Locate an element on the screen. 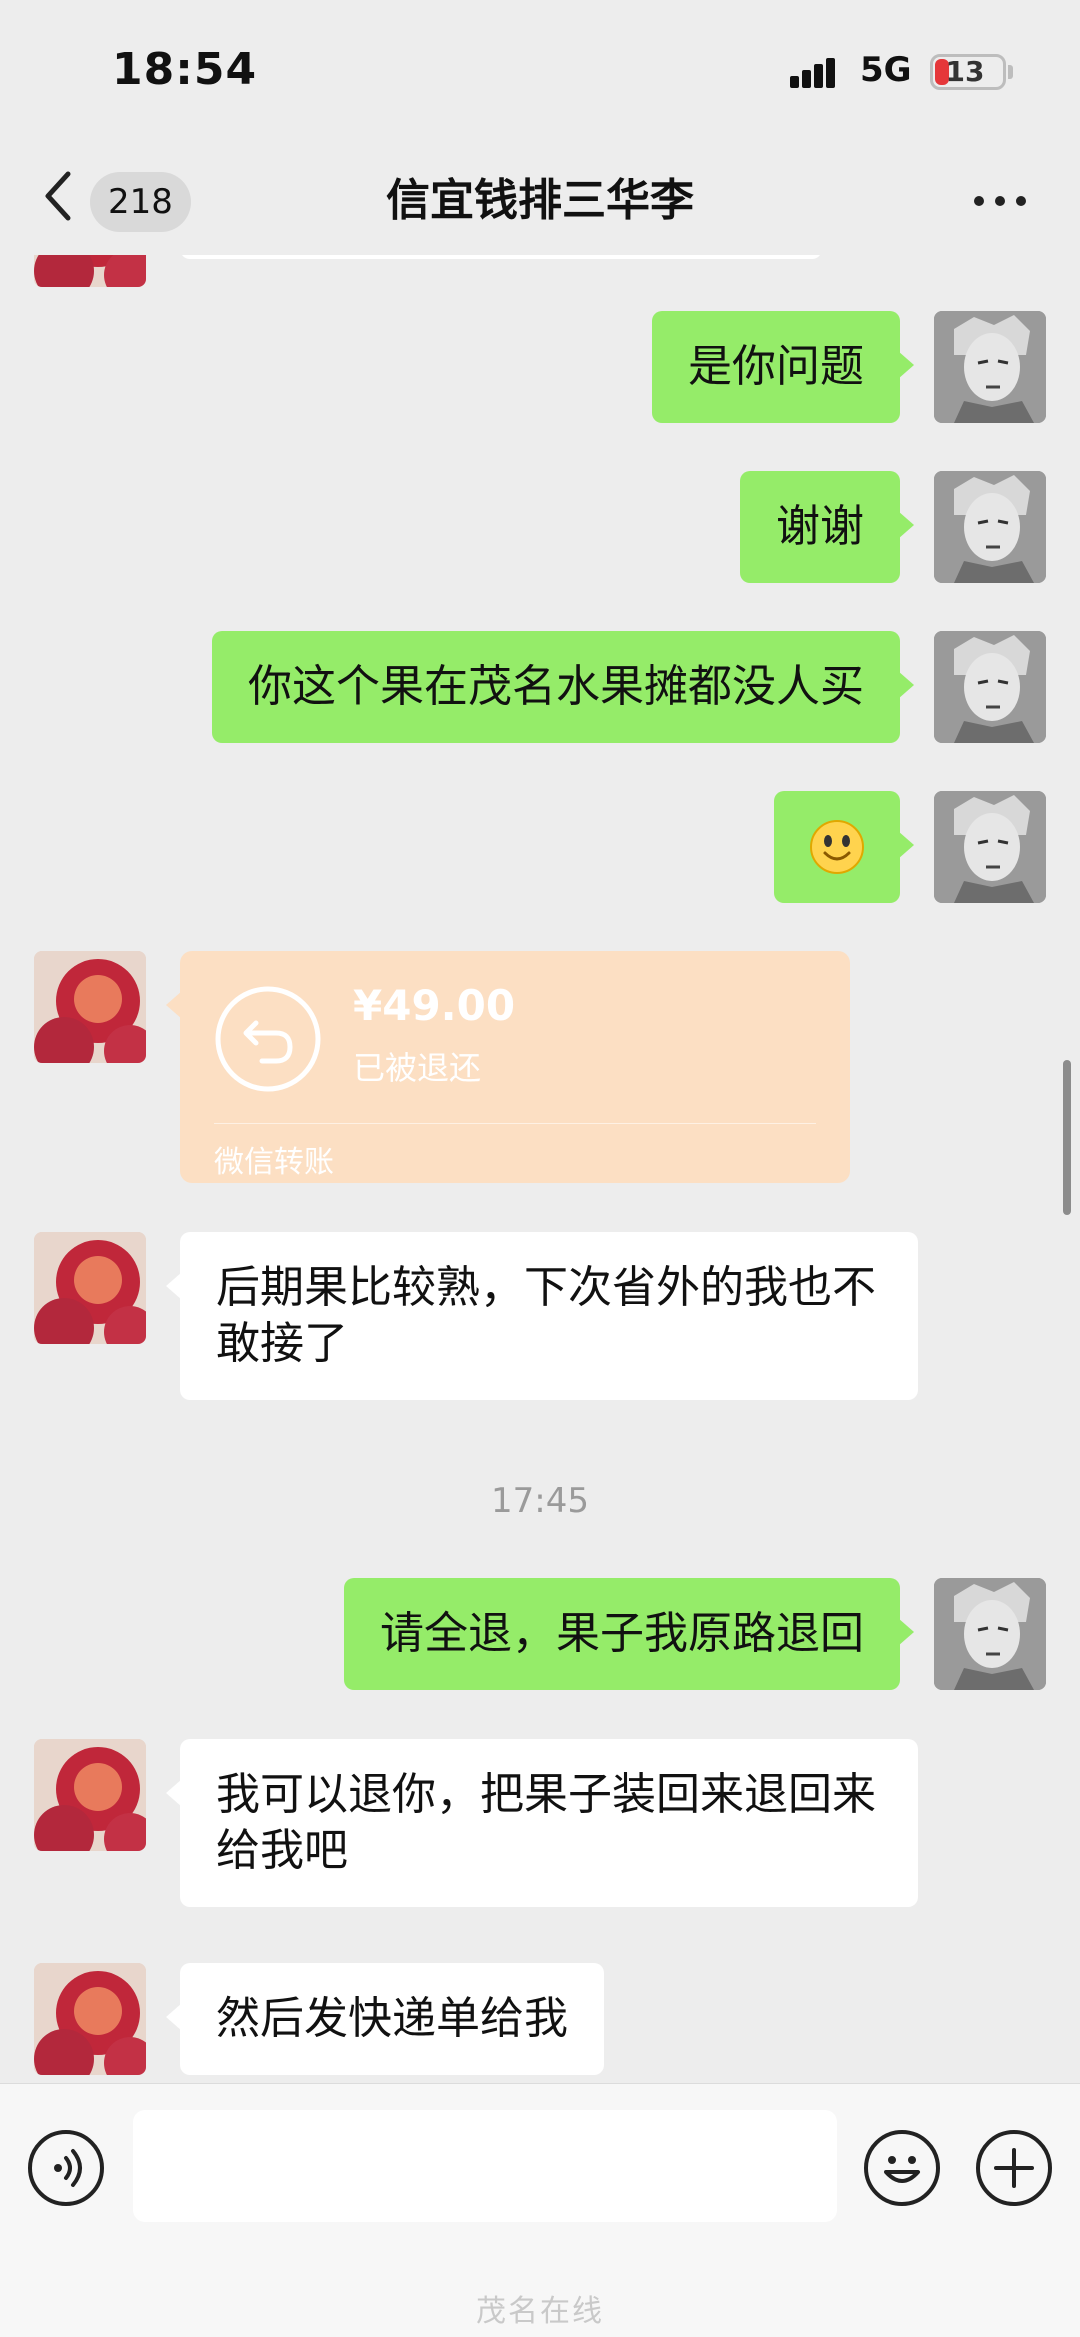  emoji-icon is located at coordinates (902, 2168).